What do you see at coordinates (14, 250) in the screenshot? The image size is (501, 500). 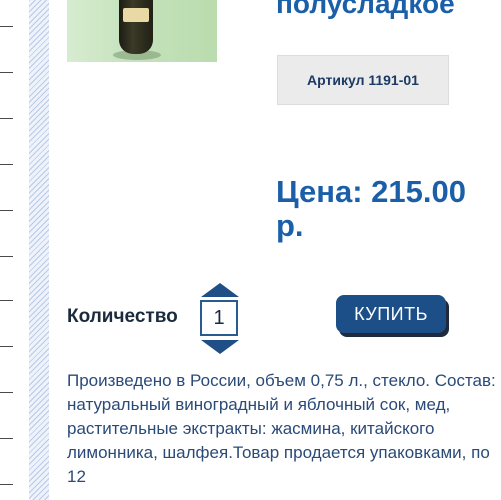 I see `left-menu-strip` at bounding box center [14, 250].